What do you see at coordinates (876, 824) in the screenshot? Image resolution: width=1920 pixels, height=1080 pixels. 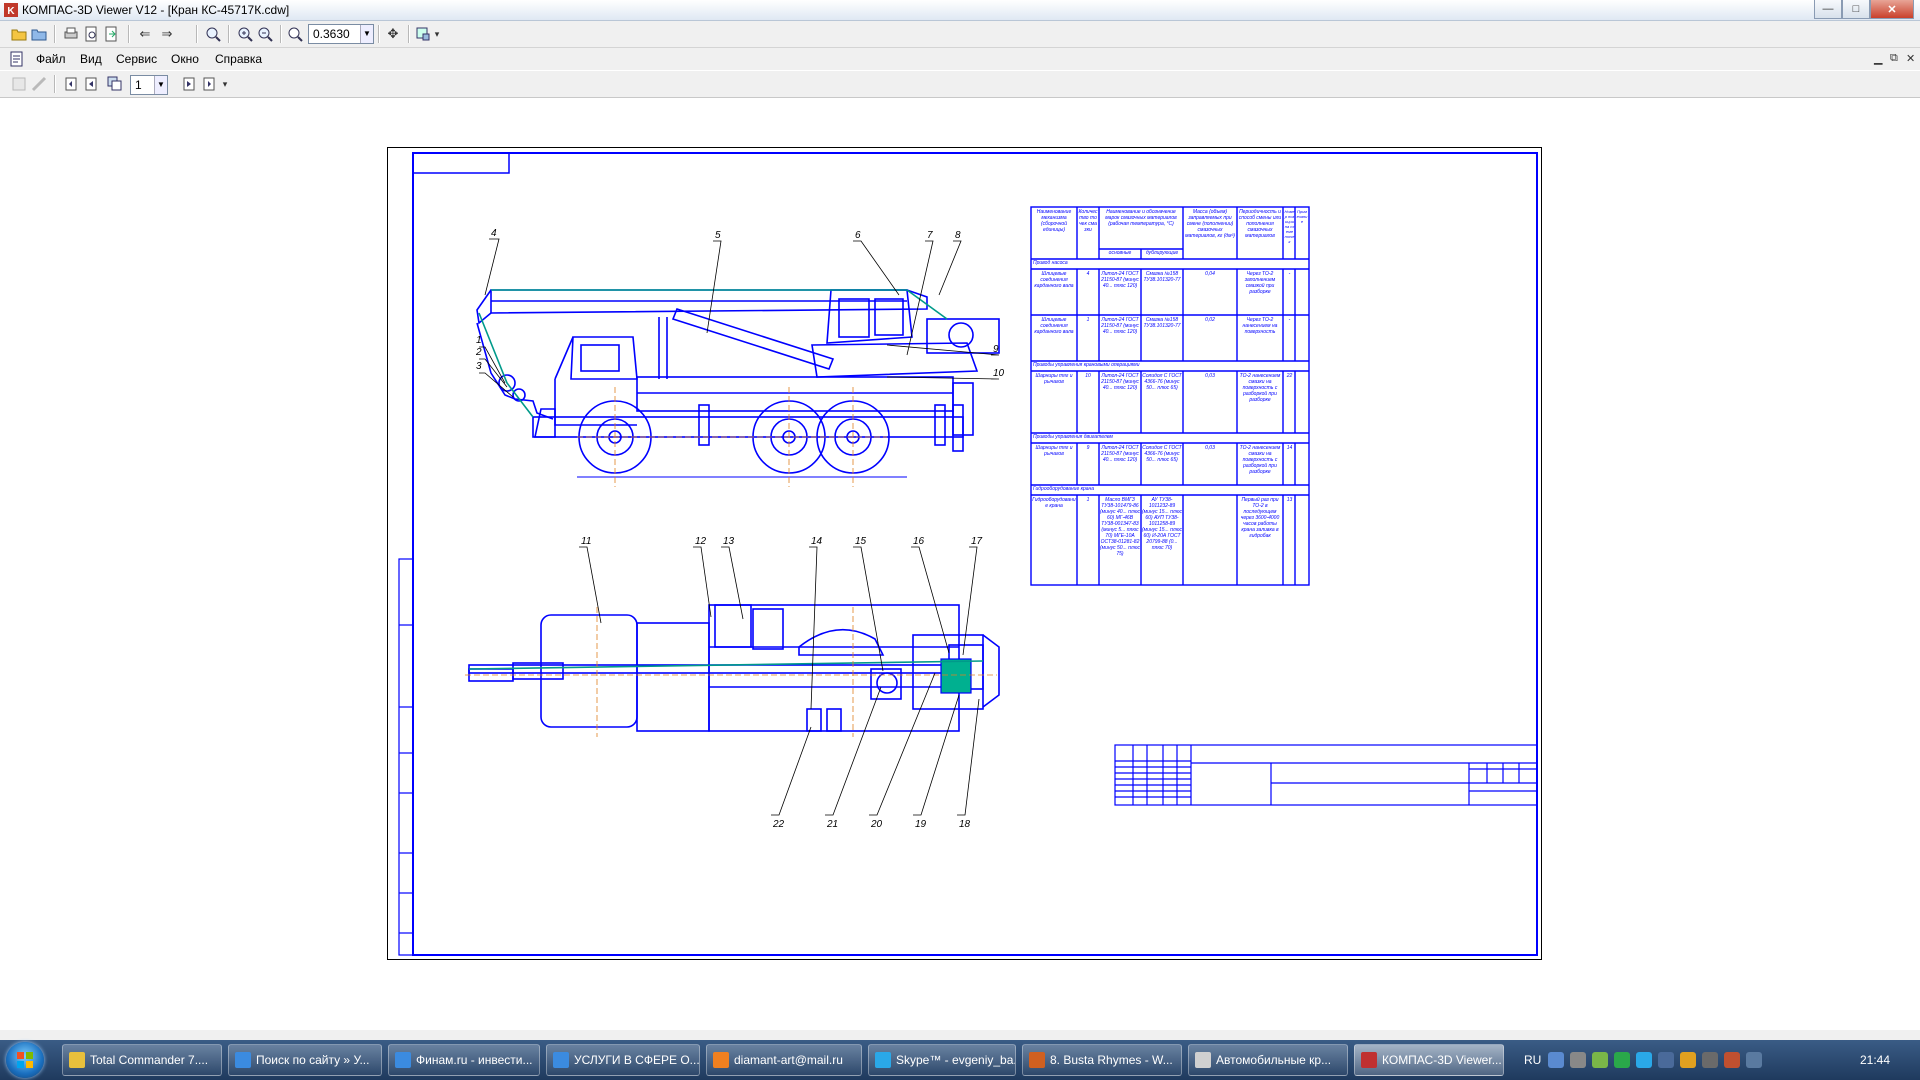 I see `callout-20: 20` at bounding box center [876, 824].